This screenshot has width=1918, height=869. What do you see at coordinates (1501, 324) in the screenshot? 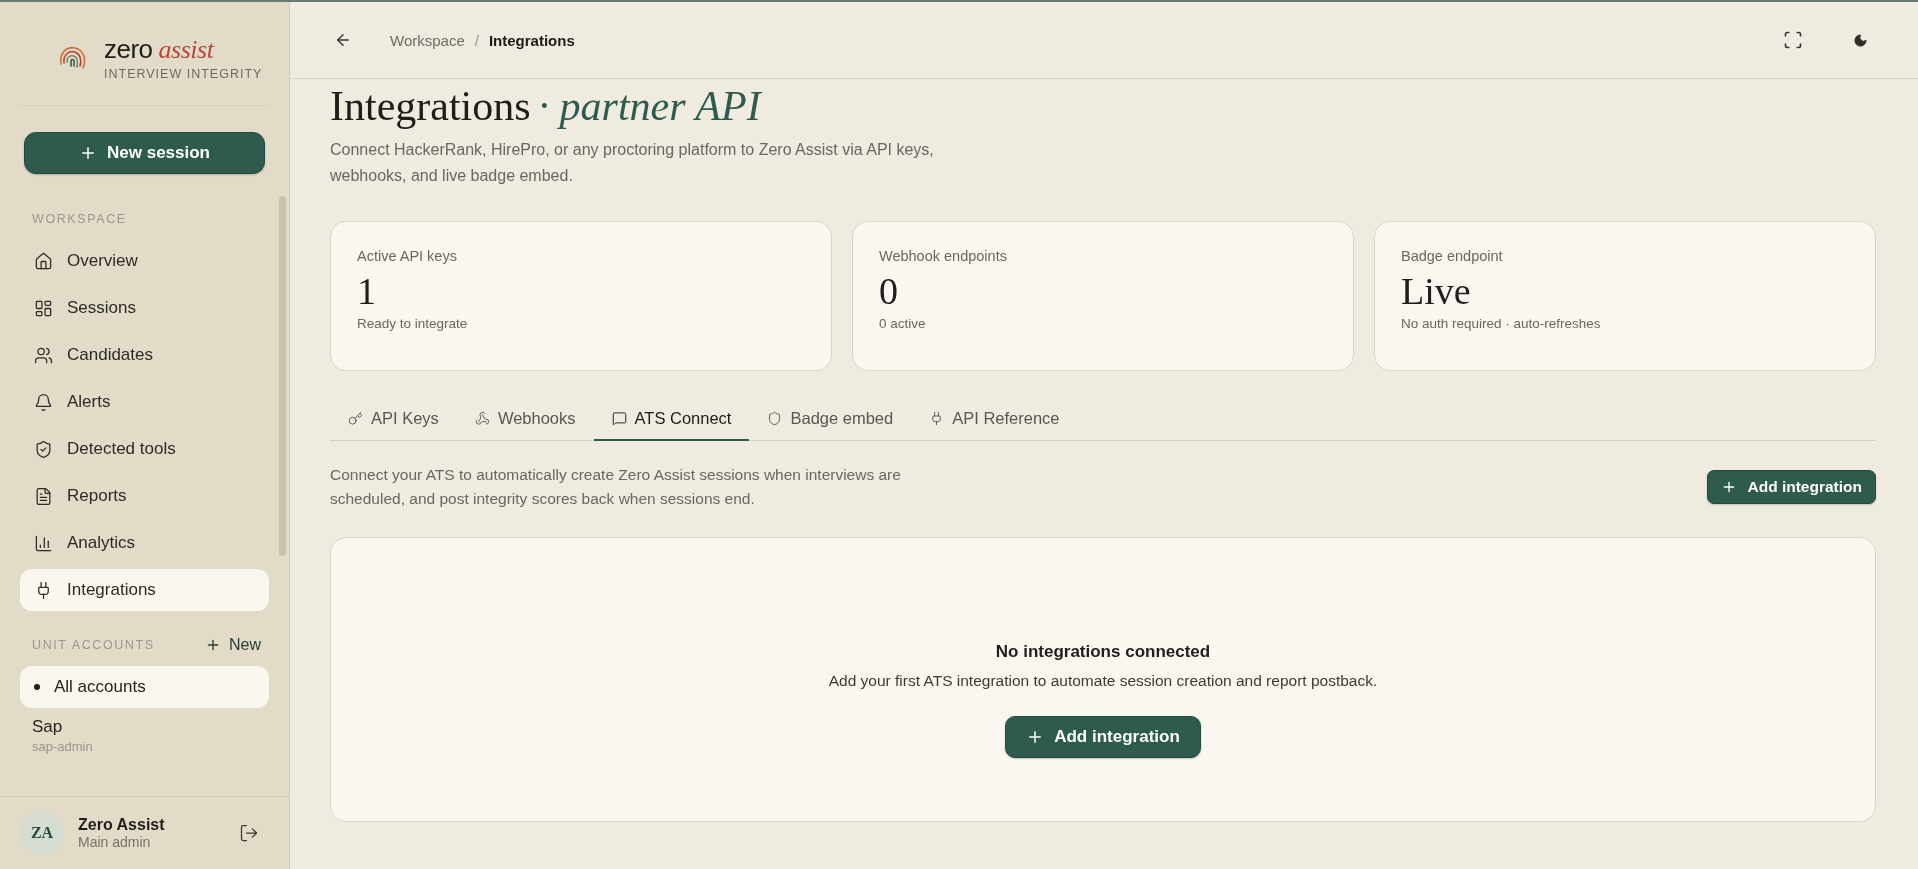
I see `stat-note: No auth required · auto-refreshes` at bounding box center [1501, 324].